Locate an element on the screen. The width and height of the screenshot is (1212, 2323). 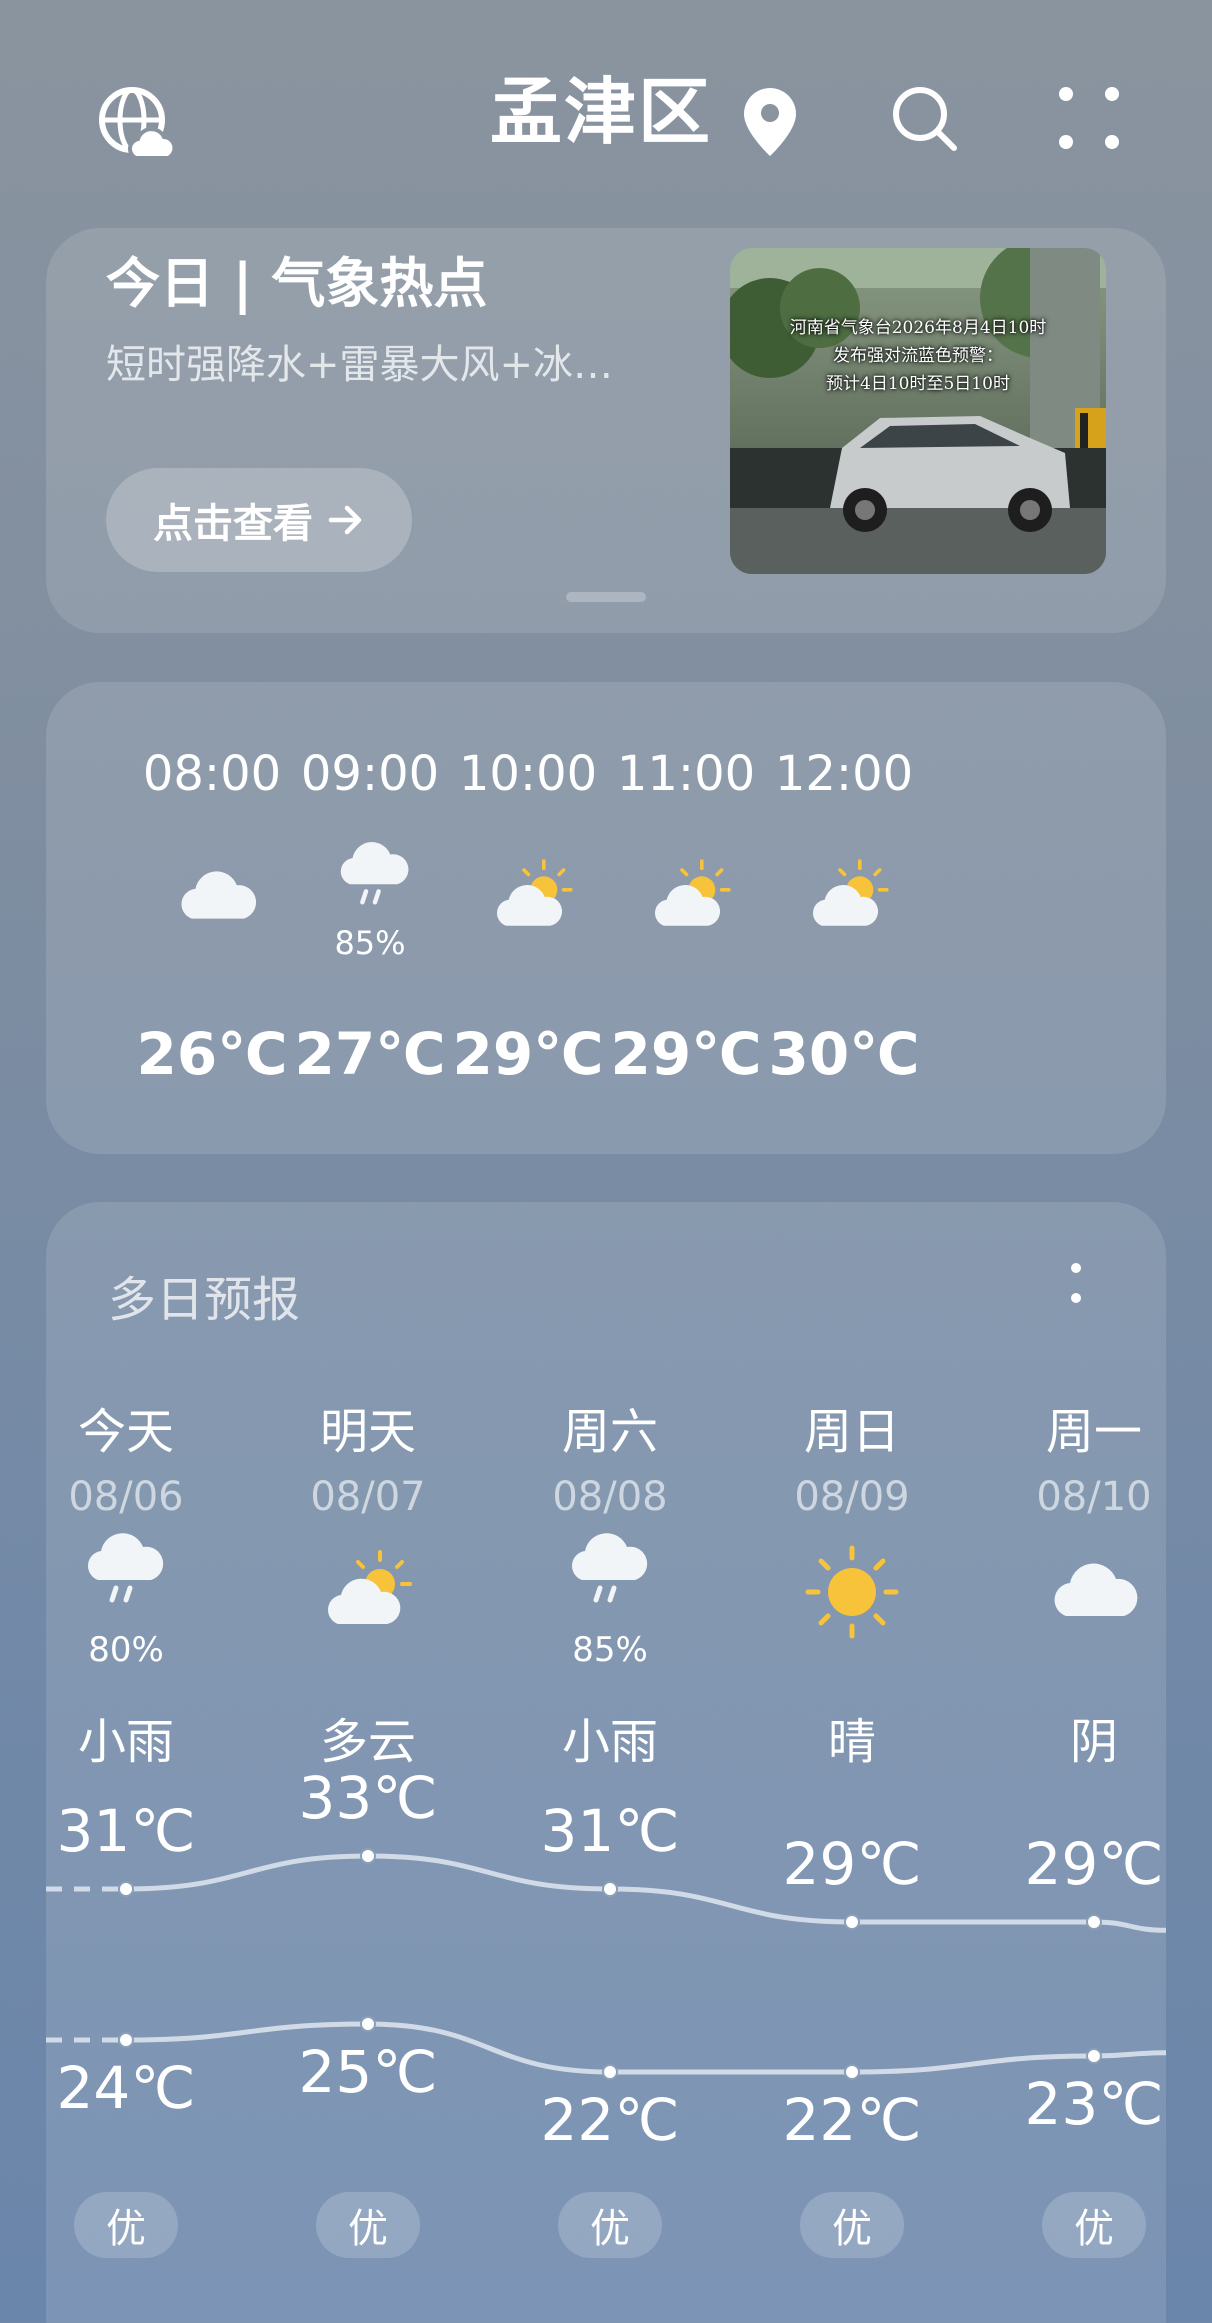
day-name: 周一 is located at coordinates (1093, 1432).